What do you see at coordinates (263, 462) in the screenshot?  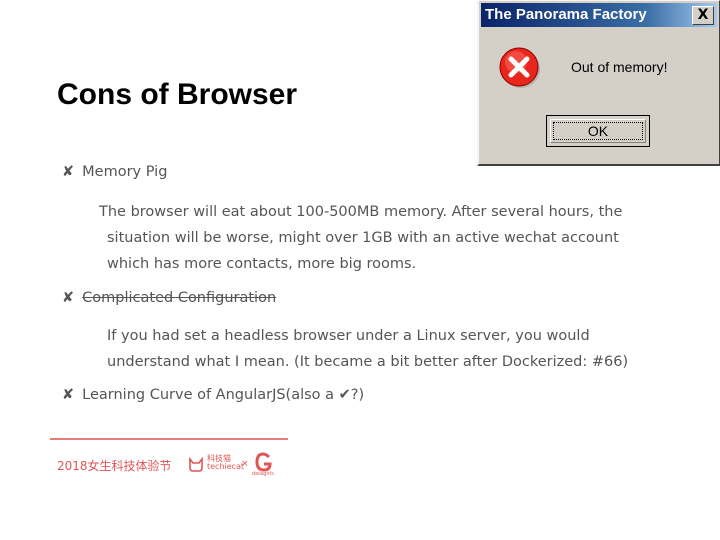 I see `datagirls-logo-icon` at bounding box center [263, 462].